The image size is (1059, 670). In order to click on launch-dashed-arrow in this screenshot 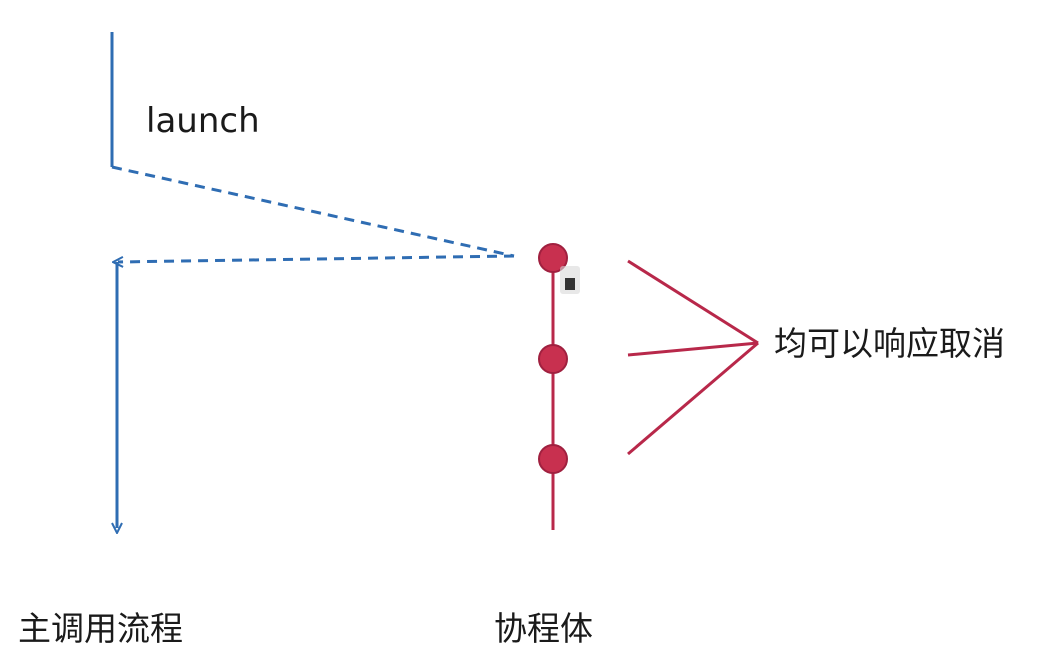, I will do `click(313, 211)`.